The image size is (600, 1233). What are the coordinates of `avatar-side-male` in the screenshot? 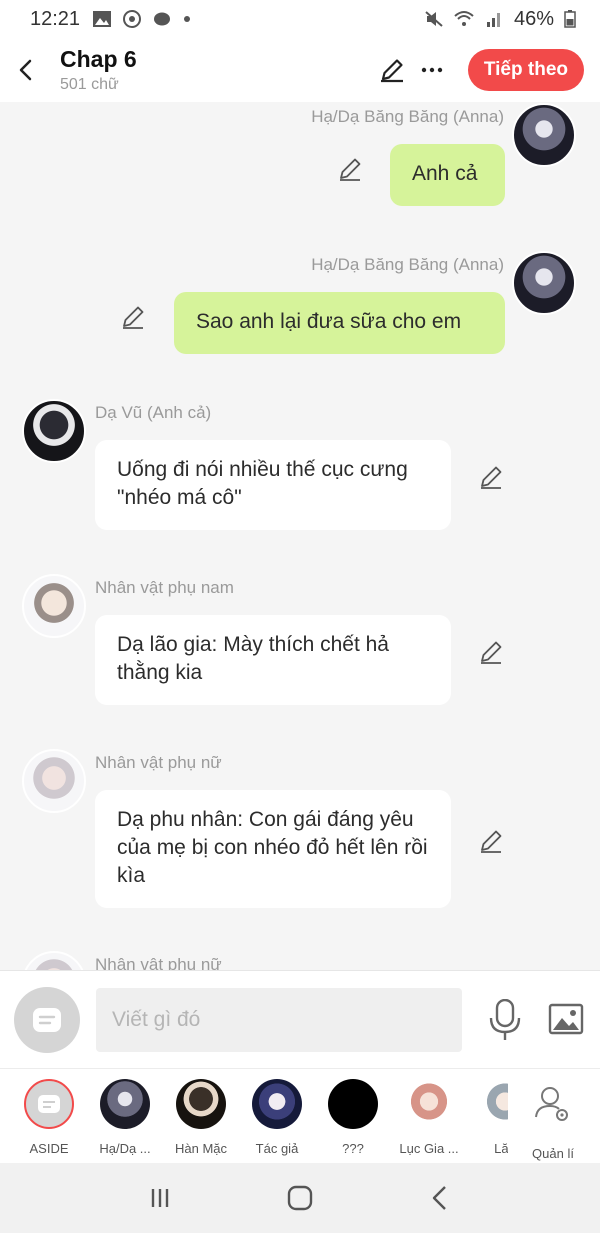 It's located at (54, 606).